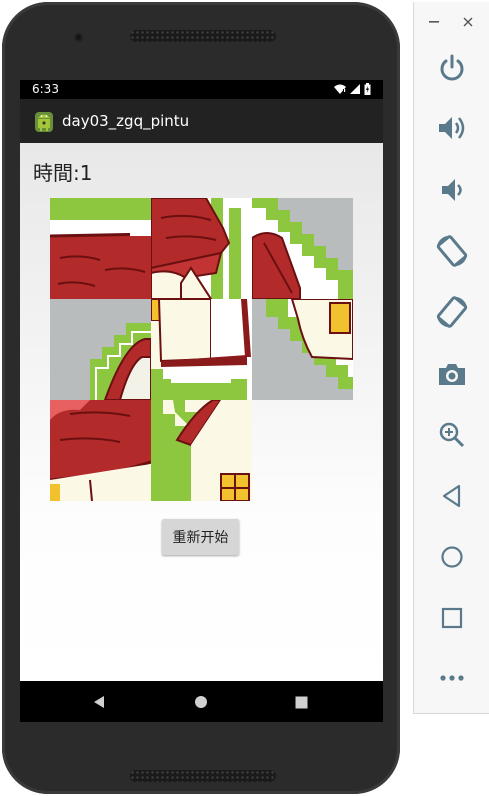 This screenshot has width=489, height=796. What do you see at coordinates (452, 678) in the screenshot?
I see `more-icon` at bounding box center [452, 678].